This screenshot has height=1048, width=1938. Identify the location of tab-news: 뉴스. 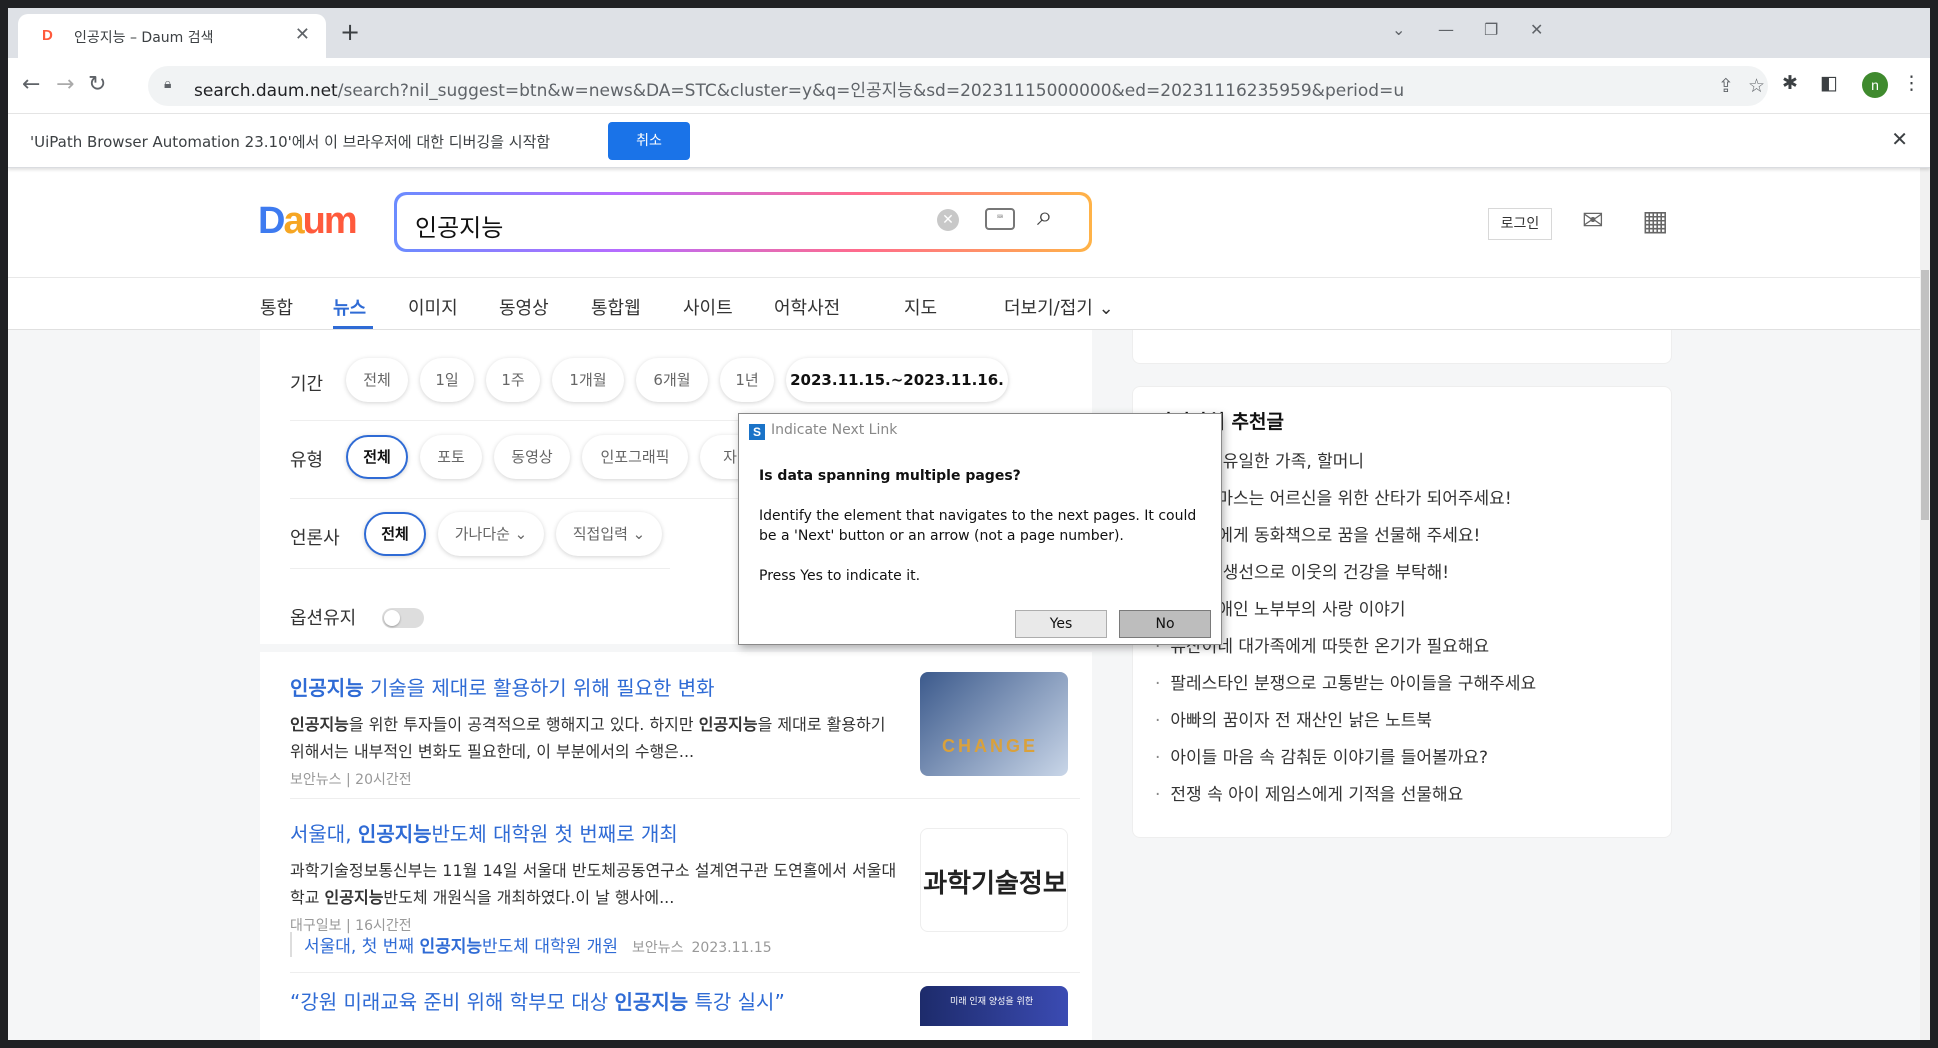
(349, 307).